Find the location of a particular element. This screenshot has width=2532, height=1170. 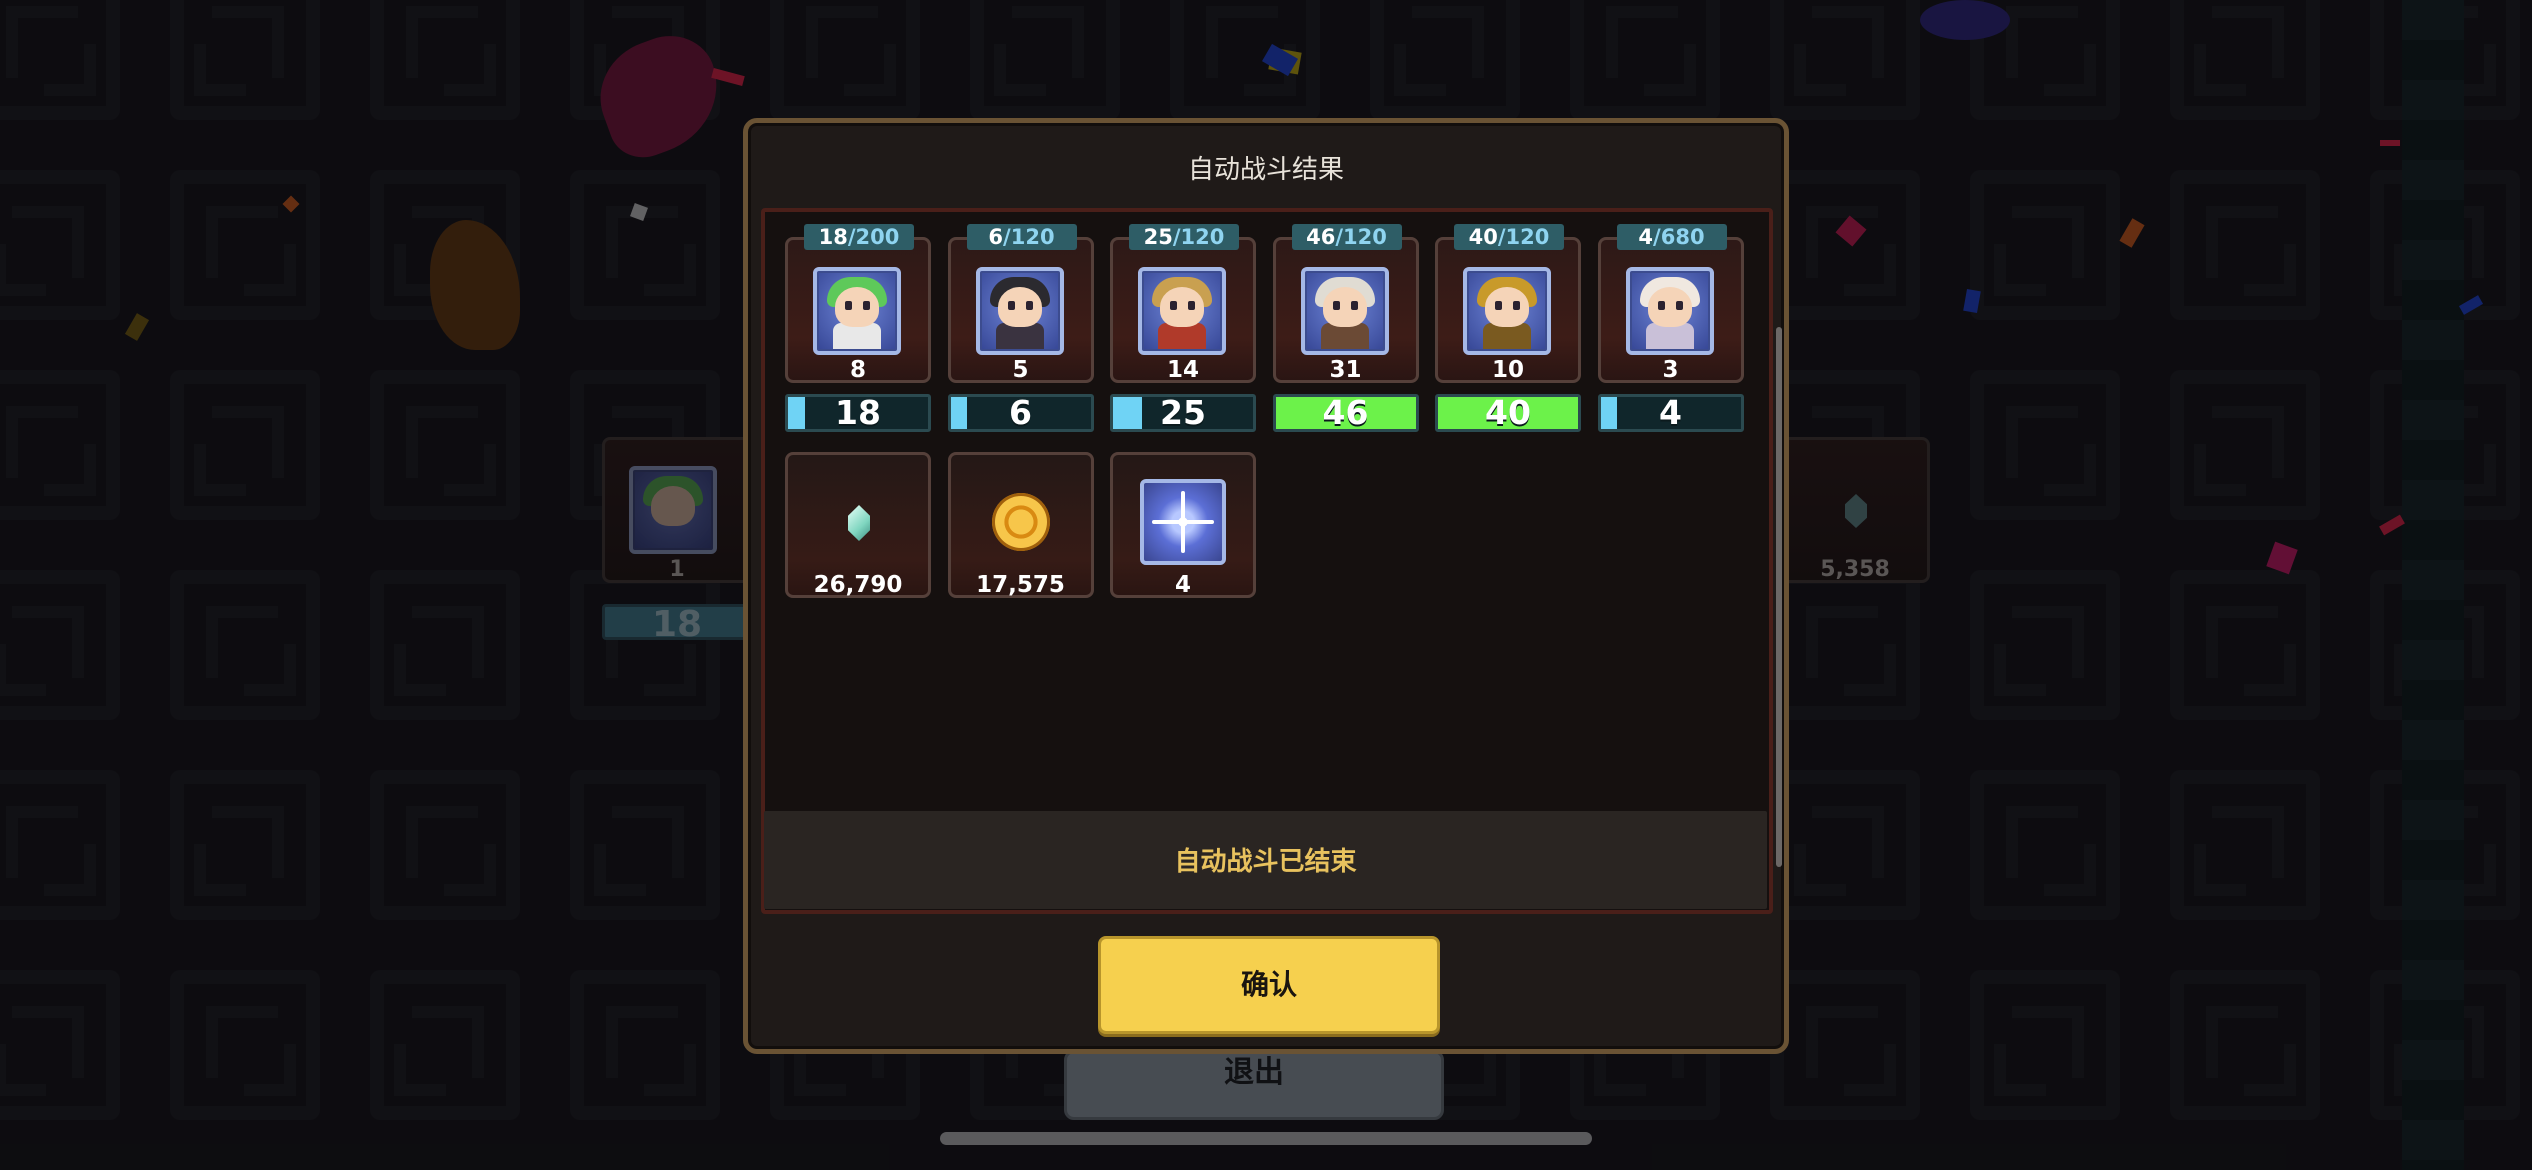

shard-count-tag: 46/120 is located at coordinates (1346, 237).